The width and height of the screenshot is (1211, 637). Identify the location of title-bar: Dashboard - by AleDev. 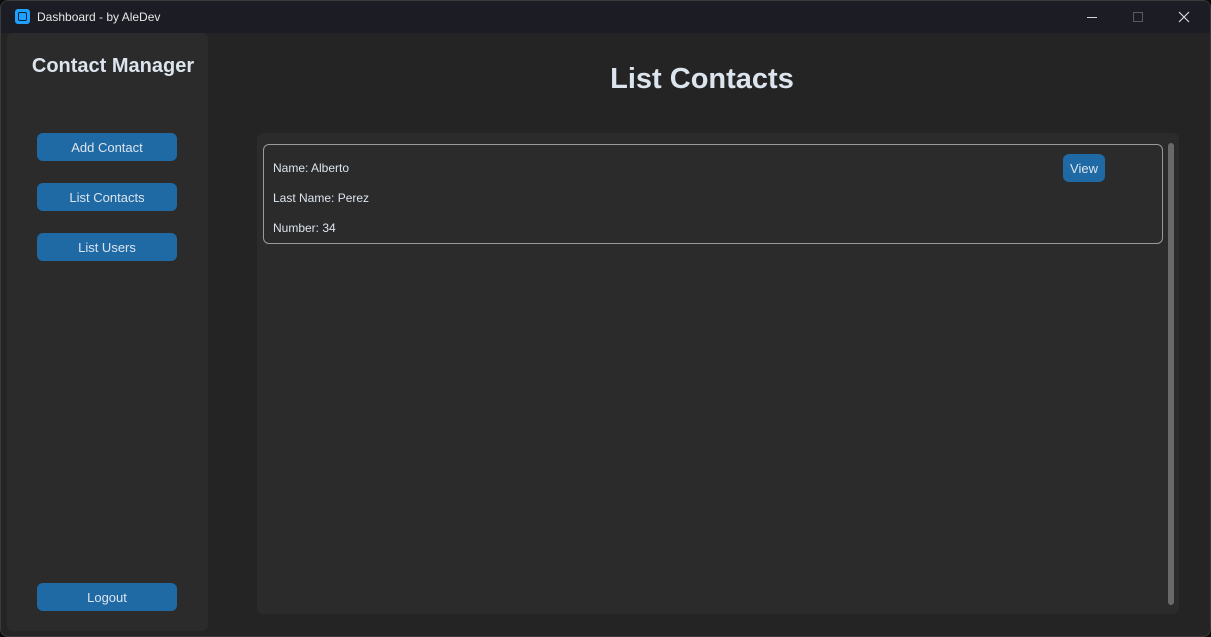
(605, 17).